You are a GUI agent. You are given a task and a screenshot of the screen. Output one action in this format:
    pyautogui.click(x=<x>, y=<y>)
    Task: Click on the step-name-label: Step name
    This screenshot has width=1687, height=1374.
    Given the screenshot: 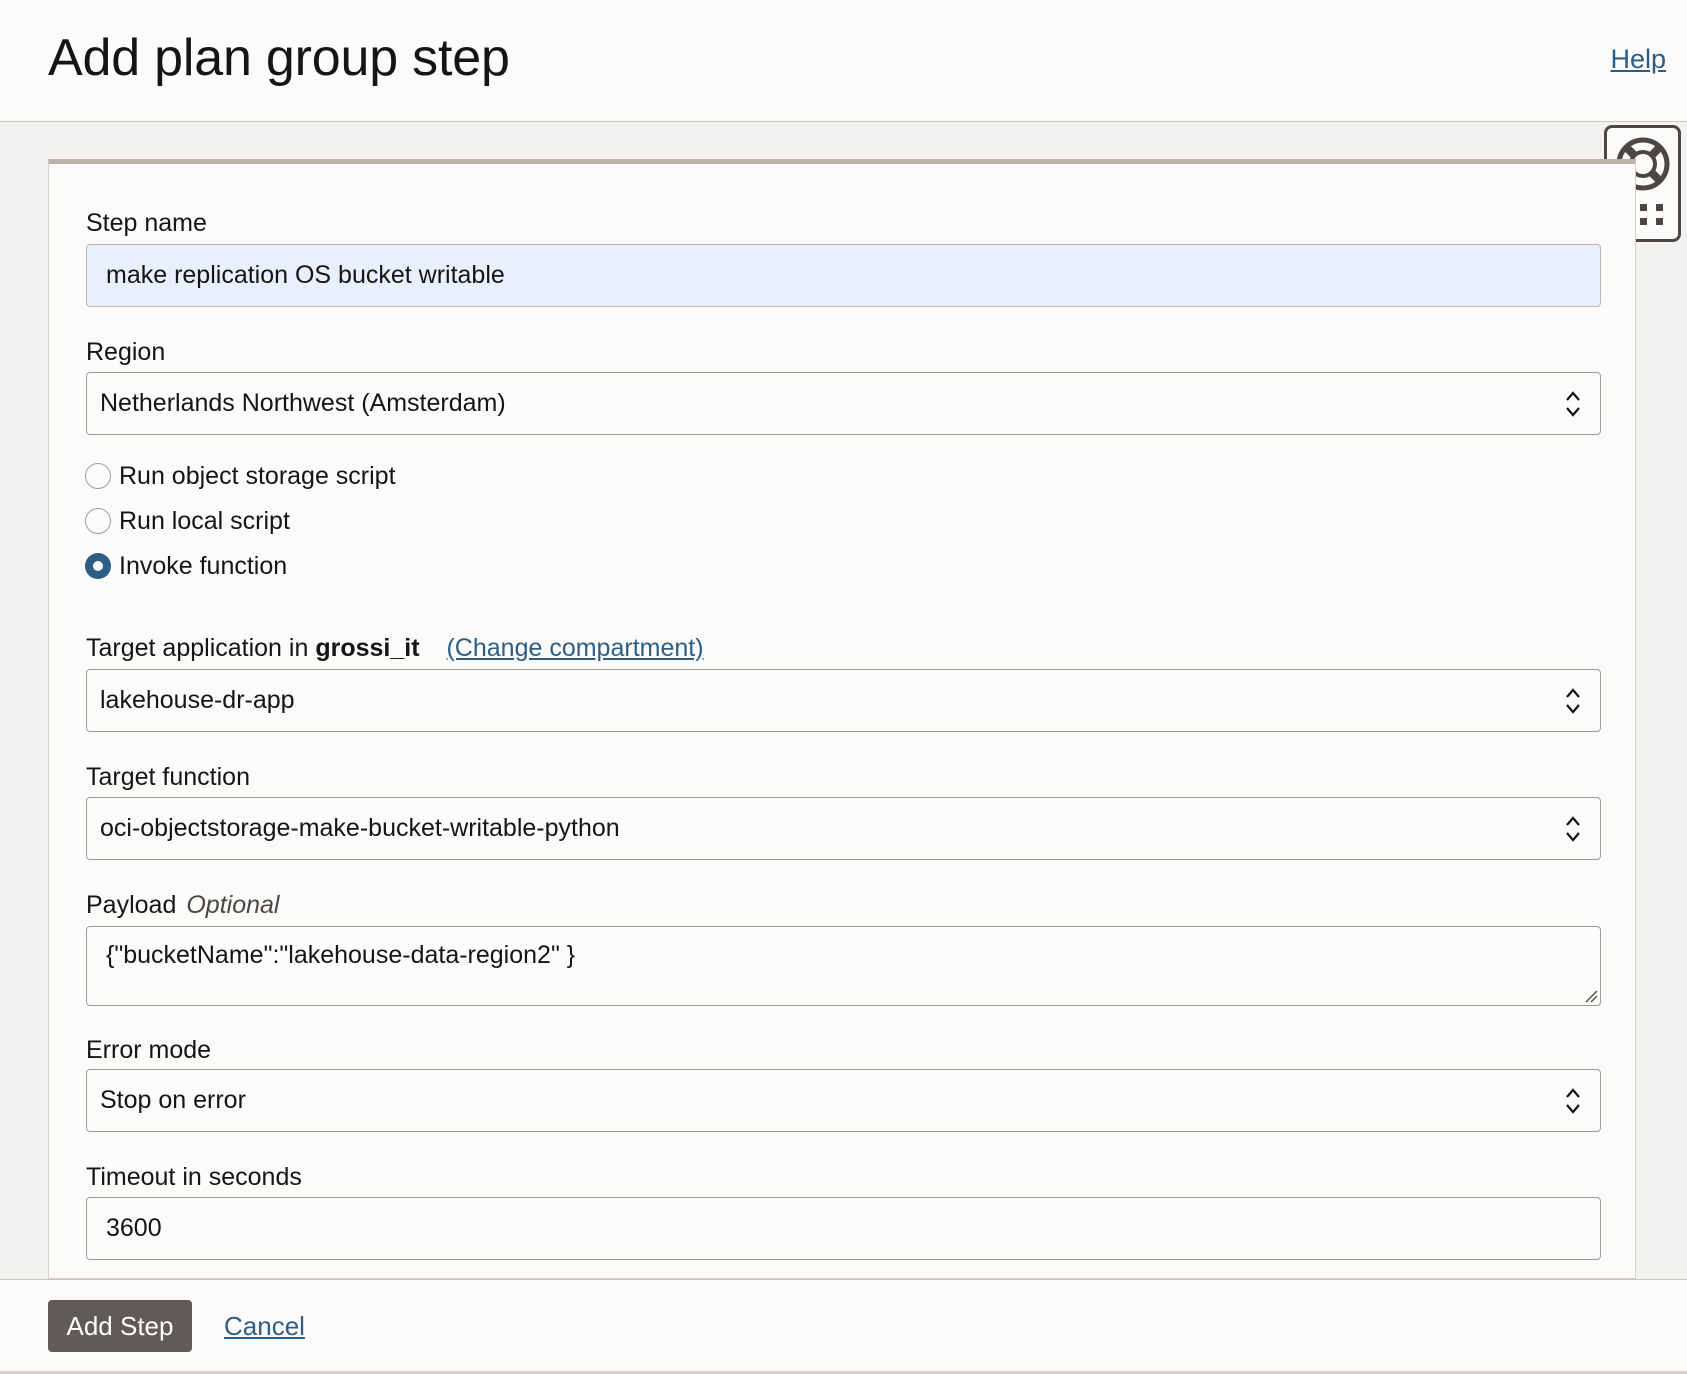 What is the action you would take?
    pyautogui.click(x=146, y=223)
    